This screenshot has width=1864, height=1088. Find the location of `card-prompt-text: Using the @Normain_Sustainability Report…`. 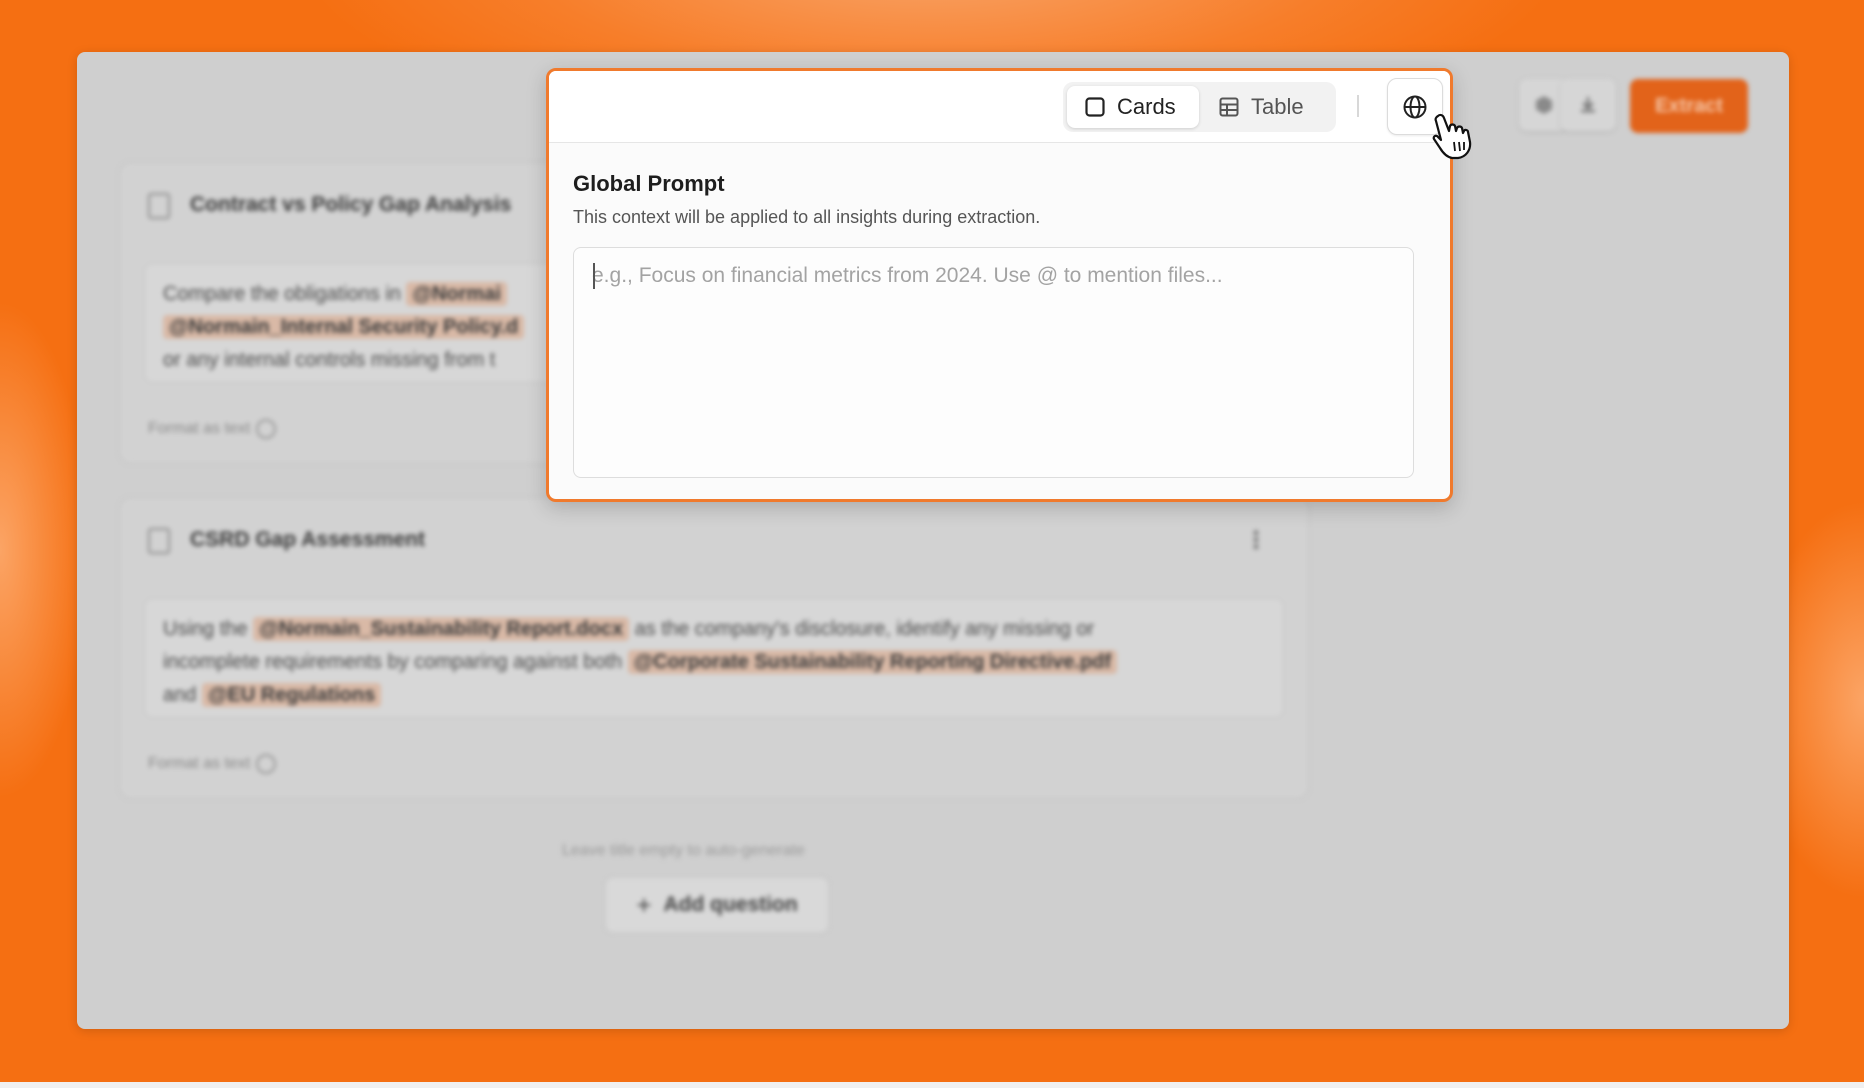

card-prompt-text: Using the @Normain_Sustainability Report… is located at coordinates (714, 658).